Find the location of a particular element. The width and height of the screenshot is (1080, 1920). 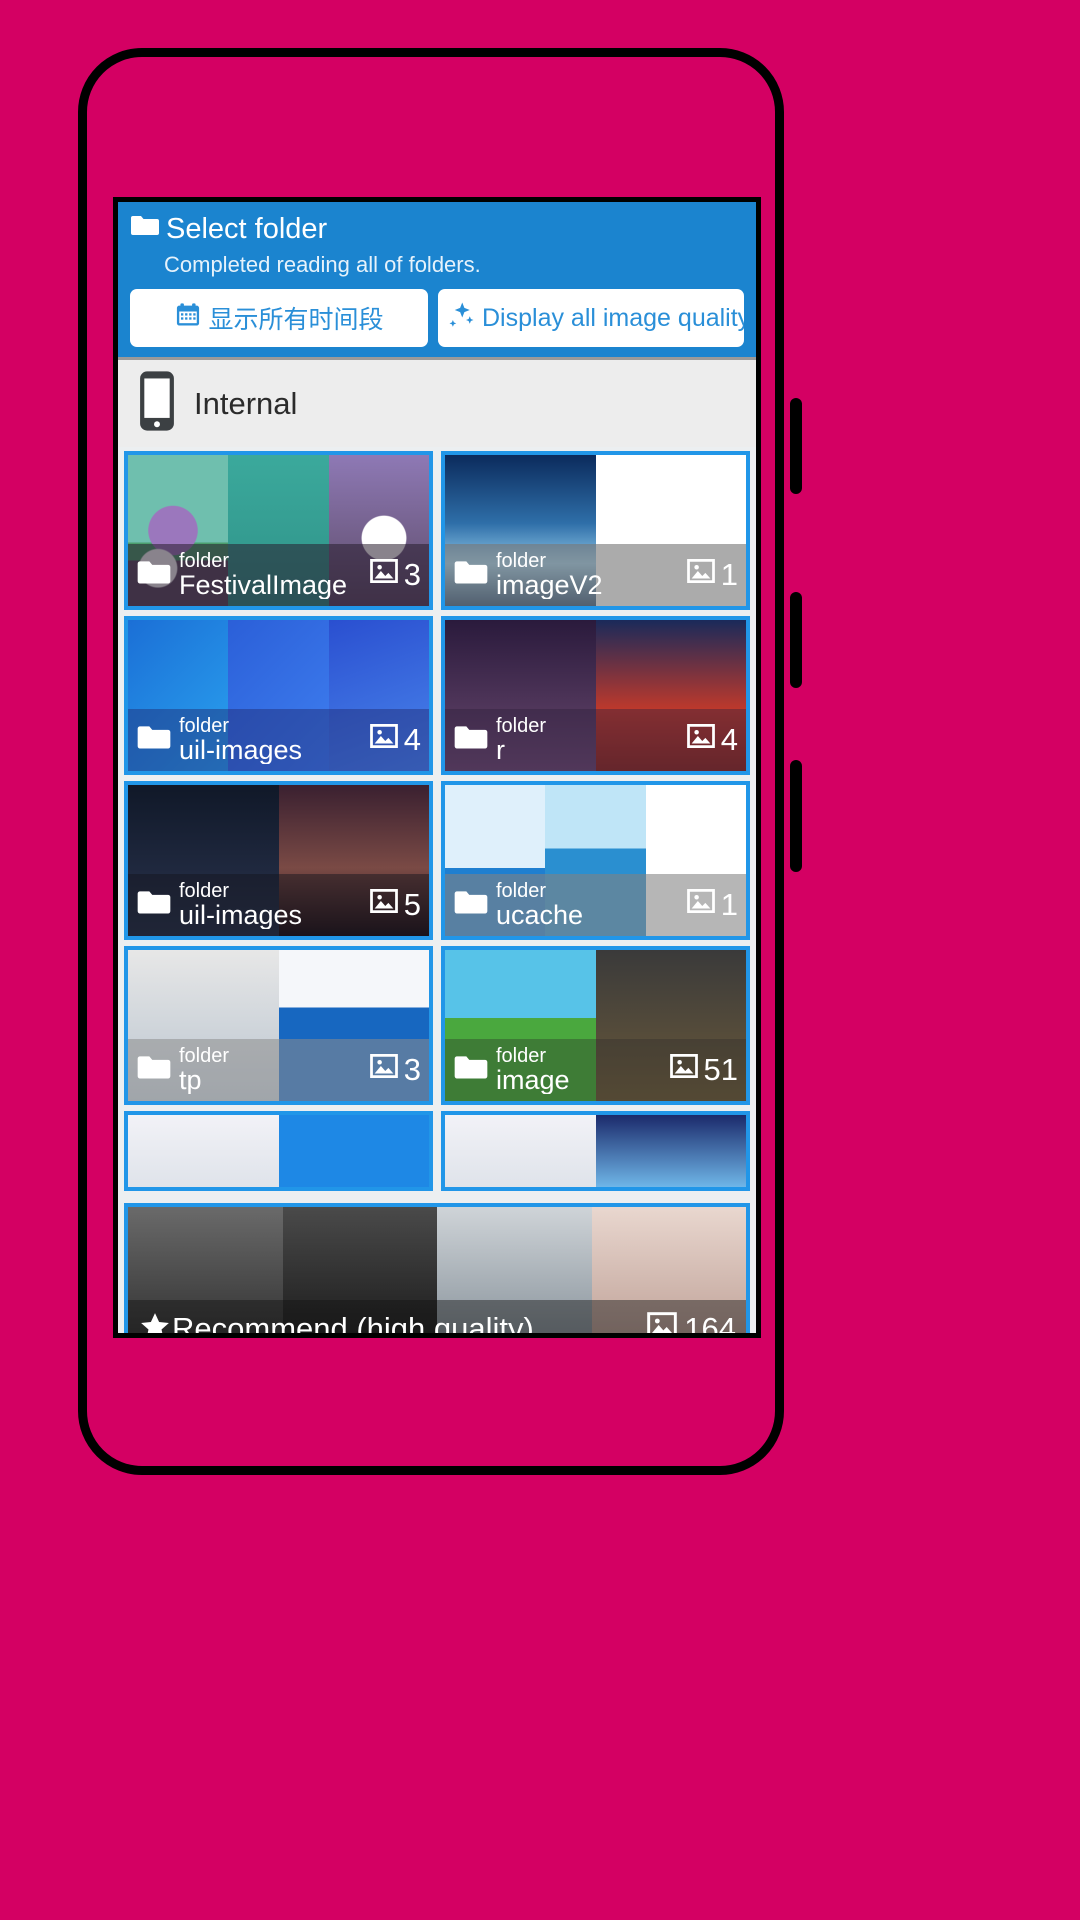

folder-count-value: 5 is located at coordinates (412, 904).